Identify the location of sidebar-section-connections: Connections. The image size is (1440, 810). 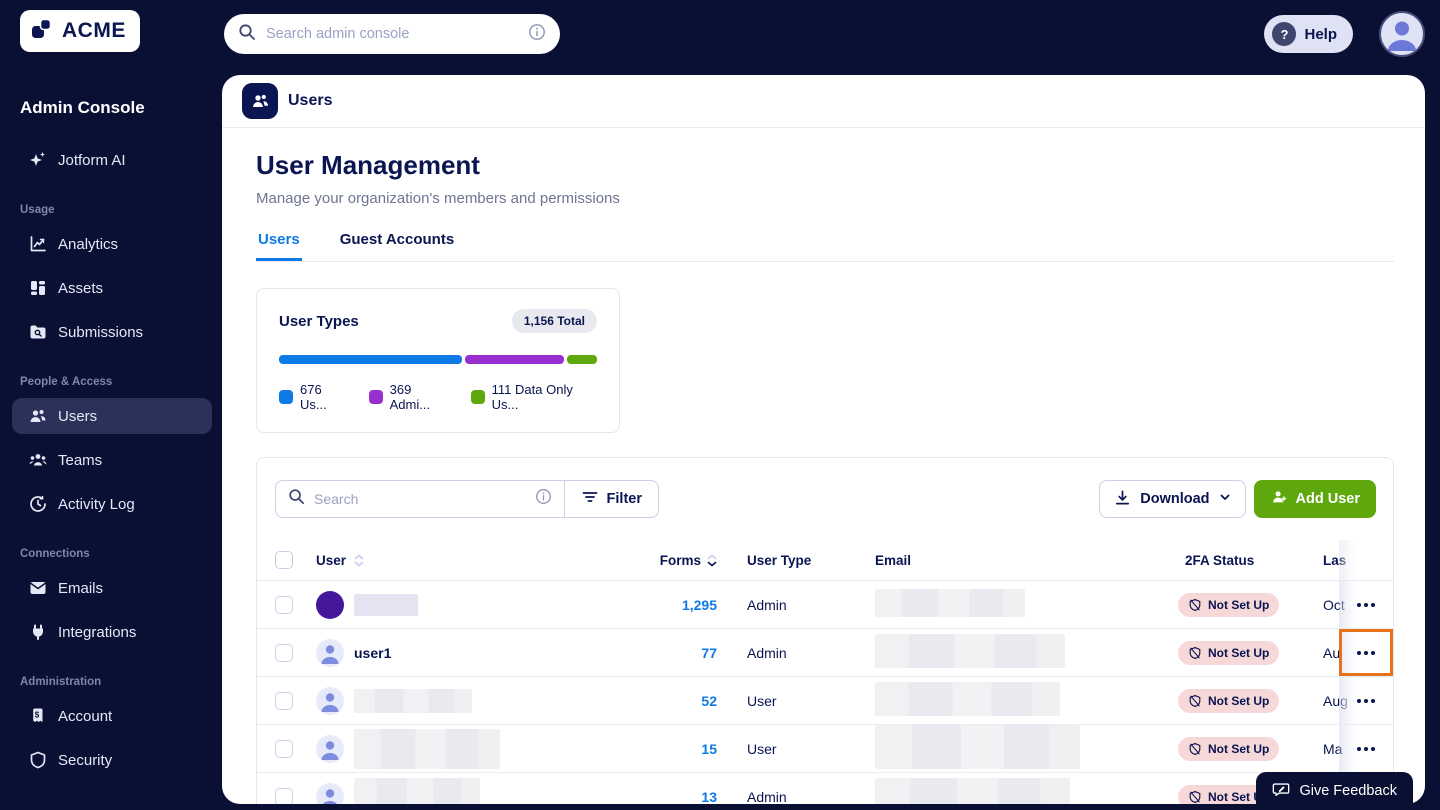
(55, 554).